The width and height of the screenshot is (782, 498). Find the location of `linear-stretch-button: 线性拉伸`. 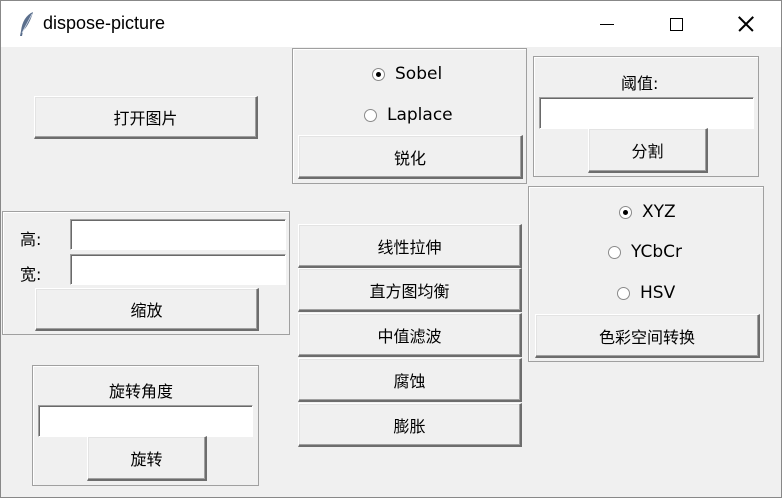

linear-stretch-button: 线性拉伸 is located at coordinates (410, 246).